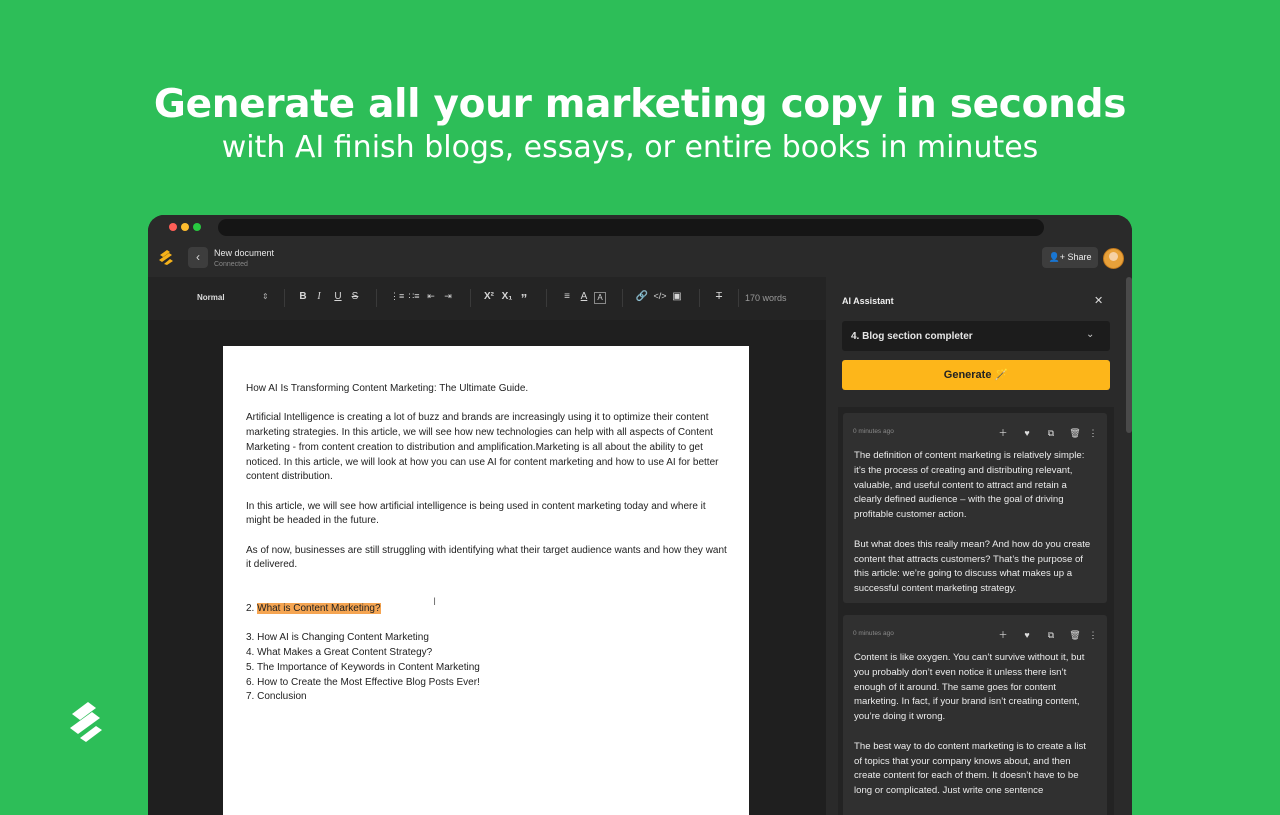 This screenshot has height=815, width=1280. Describe the element at coordinates (976, 336) in the screenshot. I see `template-select: 4. Blog section completer ⌄` at that location.